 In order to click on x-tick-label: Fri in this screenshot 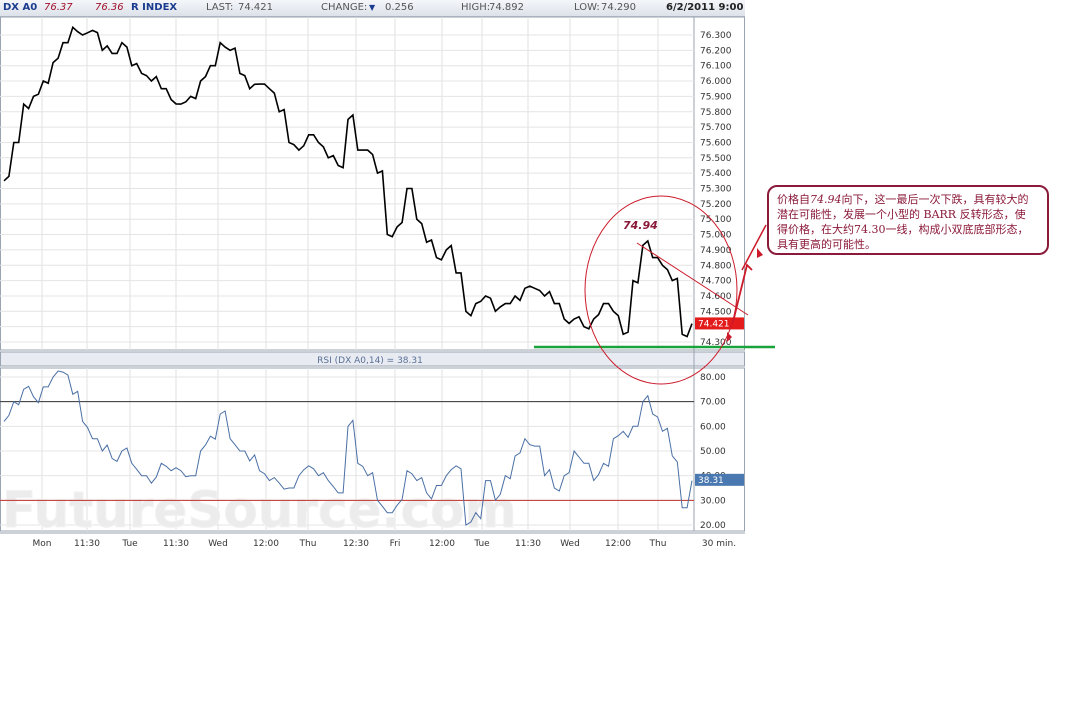, I will do `click(395, 544)`.